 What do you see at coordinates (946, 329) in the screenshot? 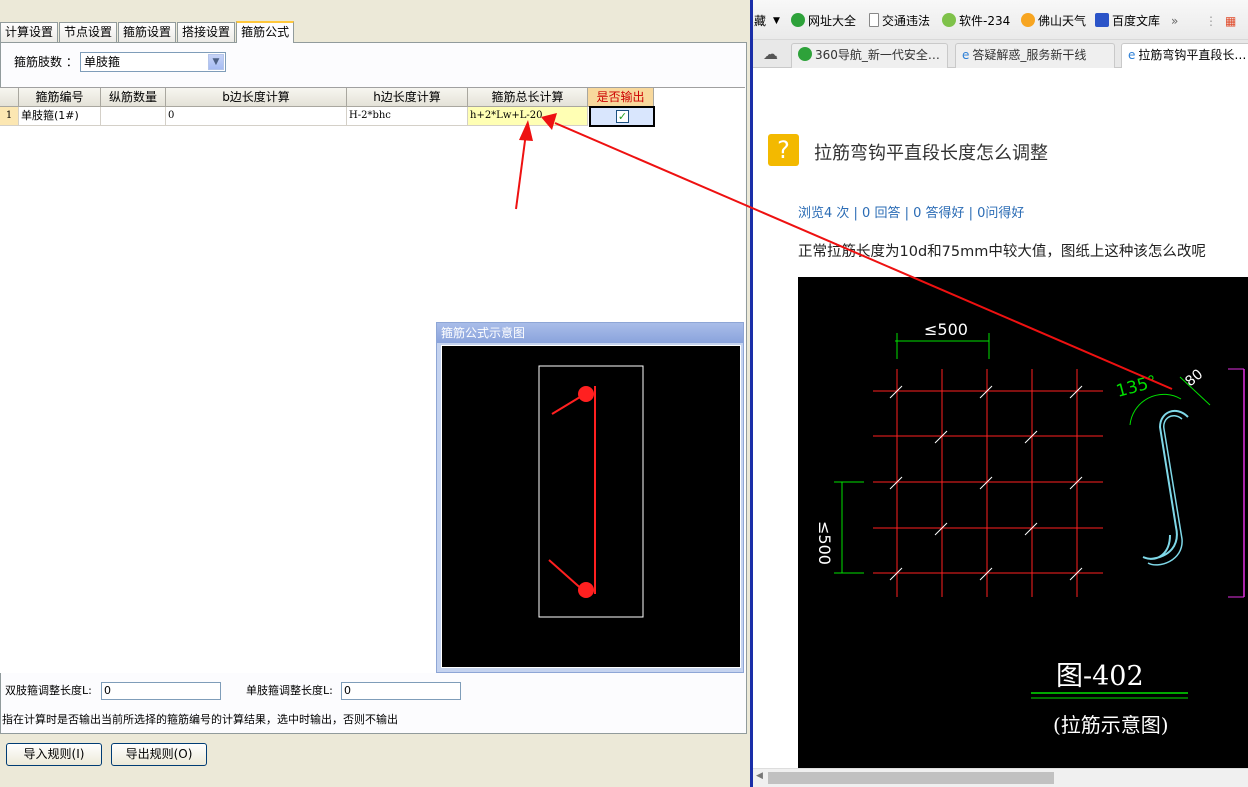
I see `dim-top-label: ≤500` at bounding box center [946, 329].